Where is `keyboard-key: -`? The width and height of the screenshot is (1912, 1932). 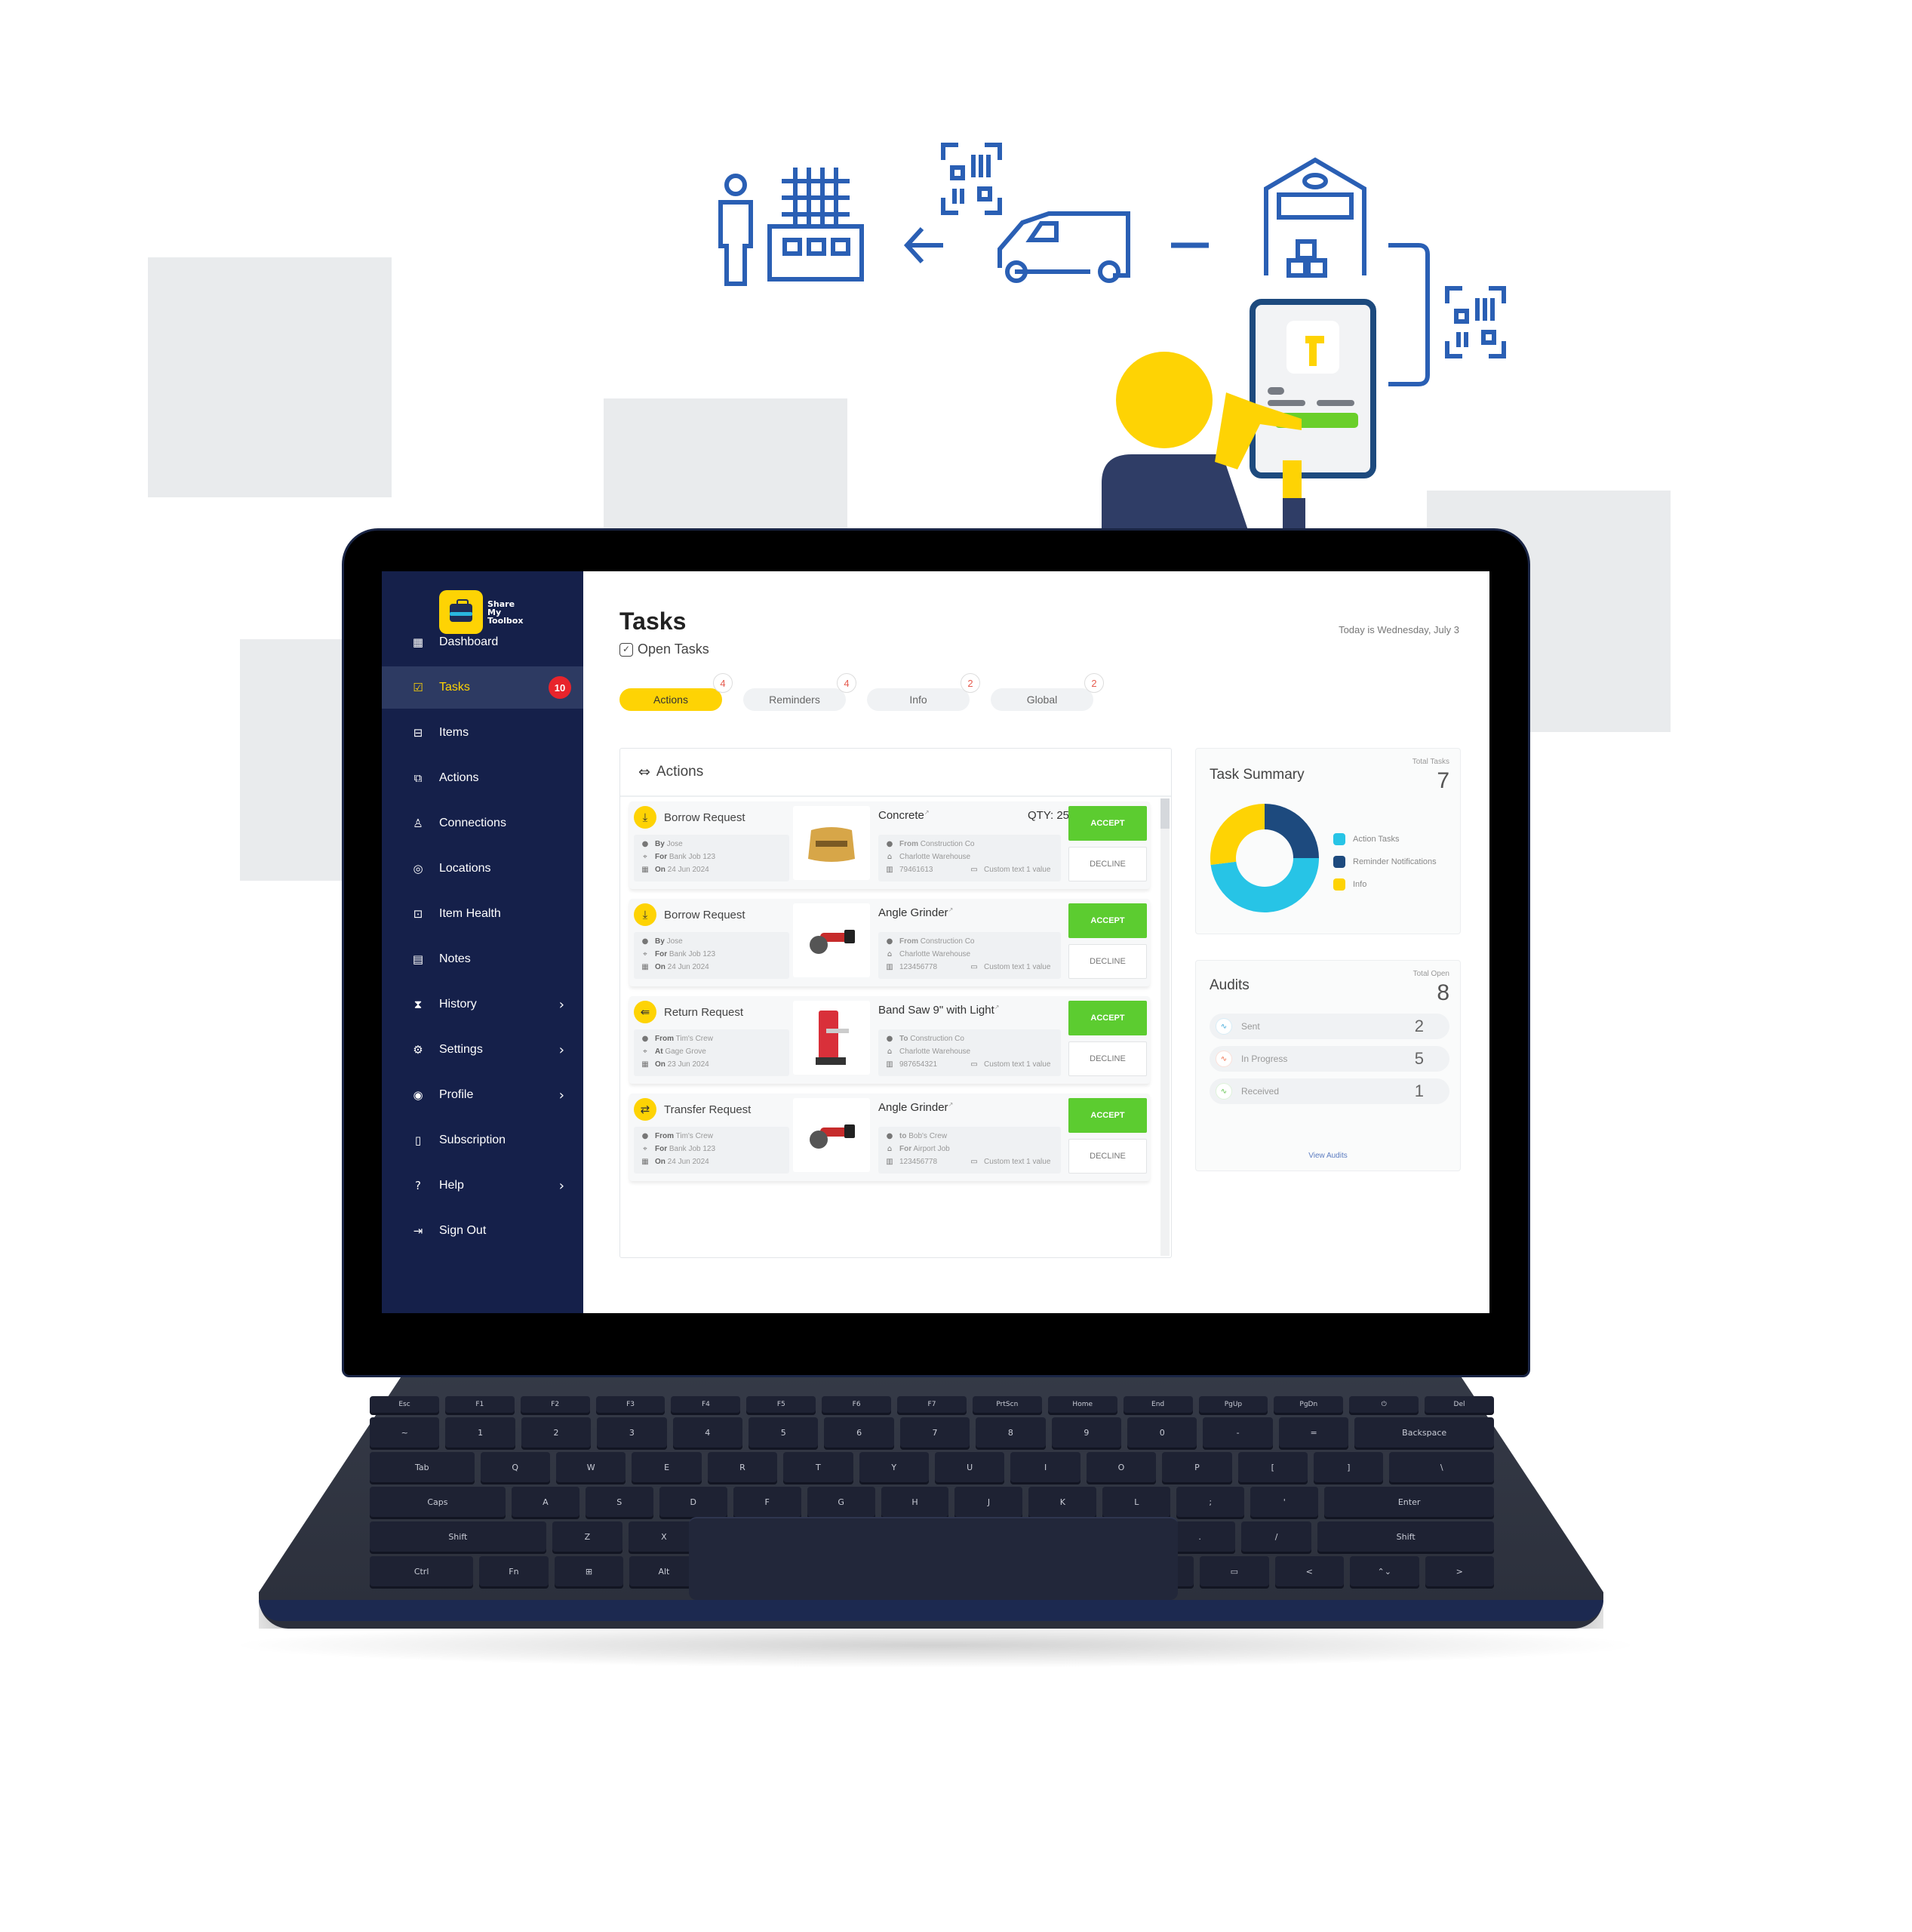
keyboard-key: - is located at coordinates (1238, 1432).